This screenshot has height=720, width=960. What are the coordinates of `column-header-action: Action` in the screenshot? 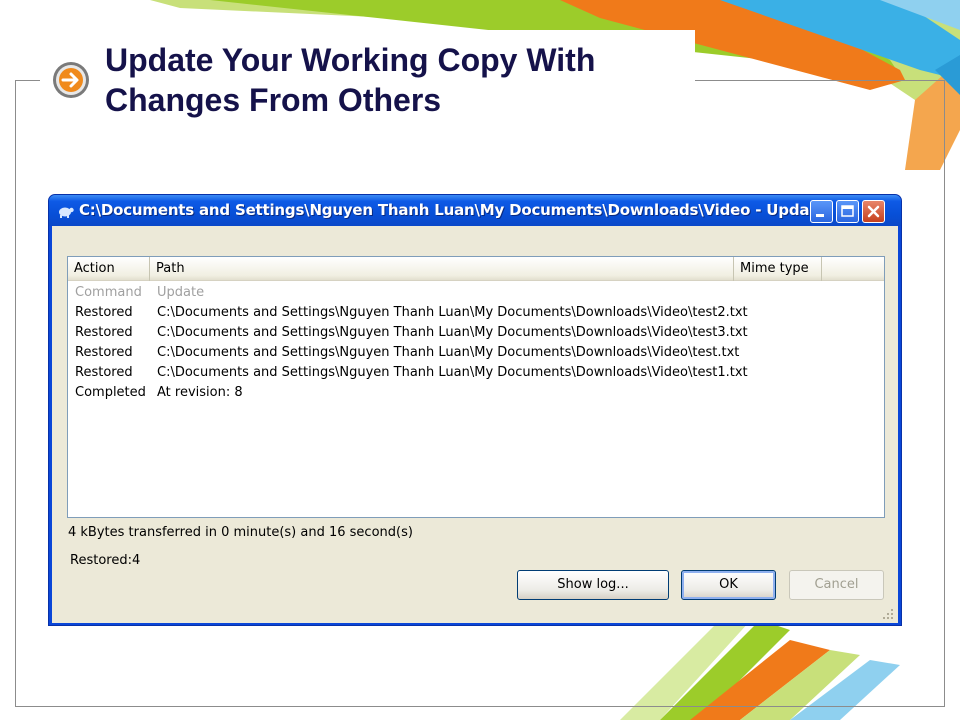 It's located at (109, 269).